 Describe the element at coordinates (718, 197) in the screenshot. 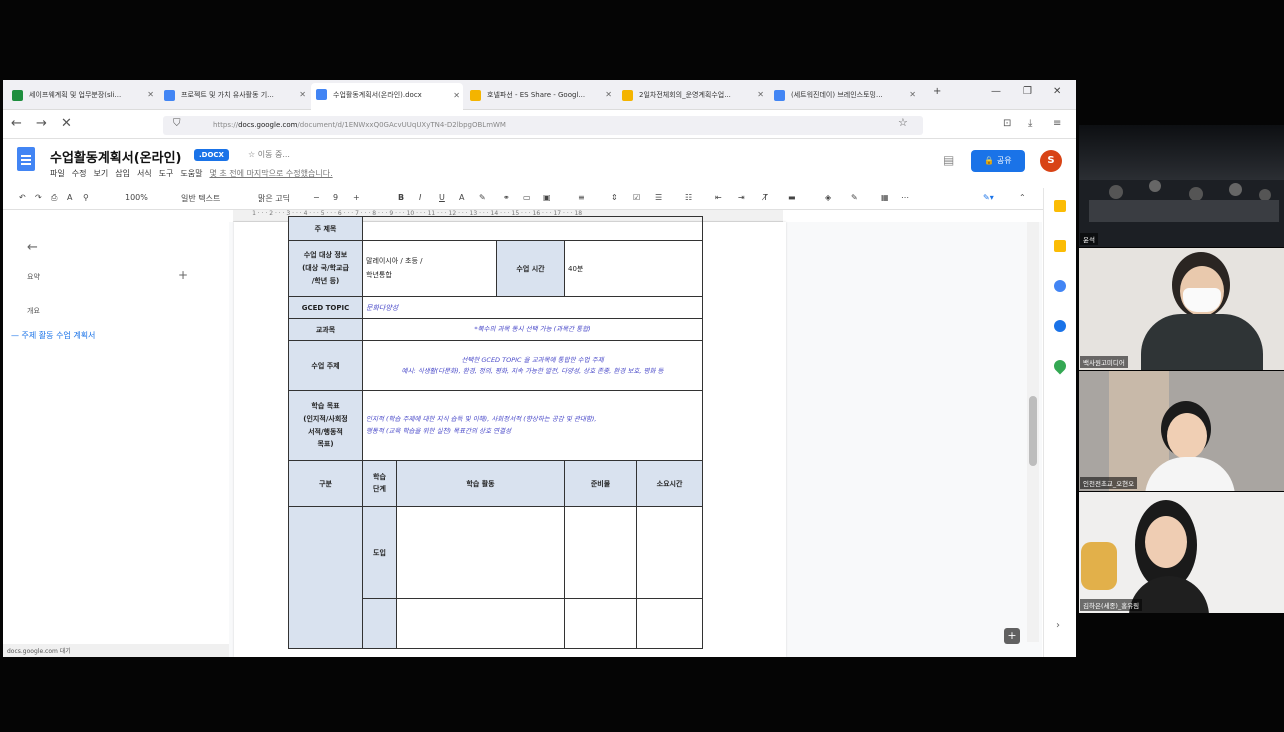

I see `indent-decrease-icon: ⇤` at that location.